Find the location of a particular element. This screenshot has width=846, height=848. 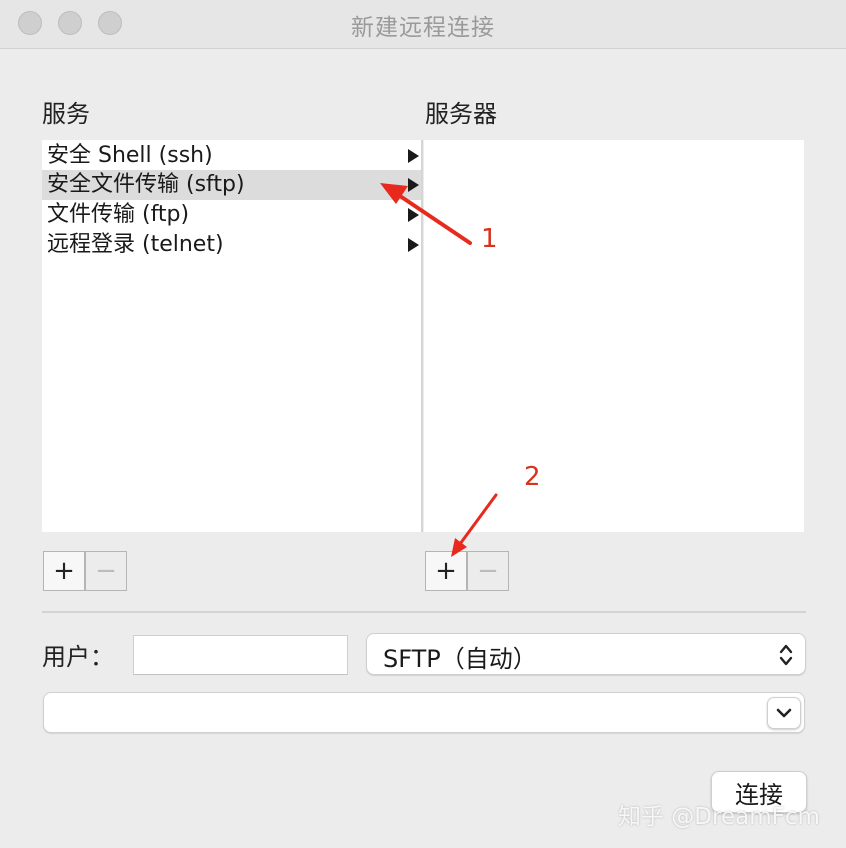

protocol-select-value: SFTP（自动） is located at coordinates (460, 659).